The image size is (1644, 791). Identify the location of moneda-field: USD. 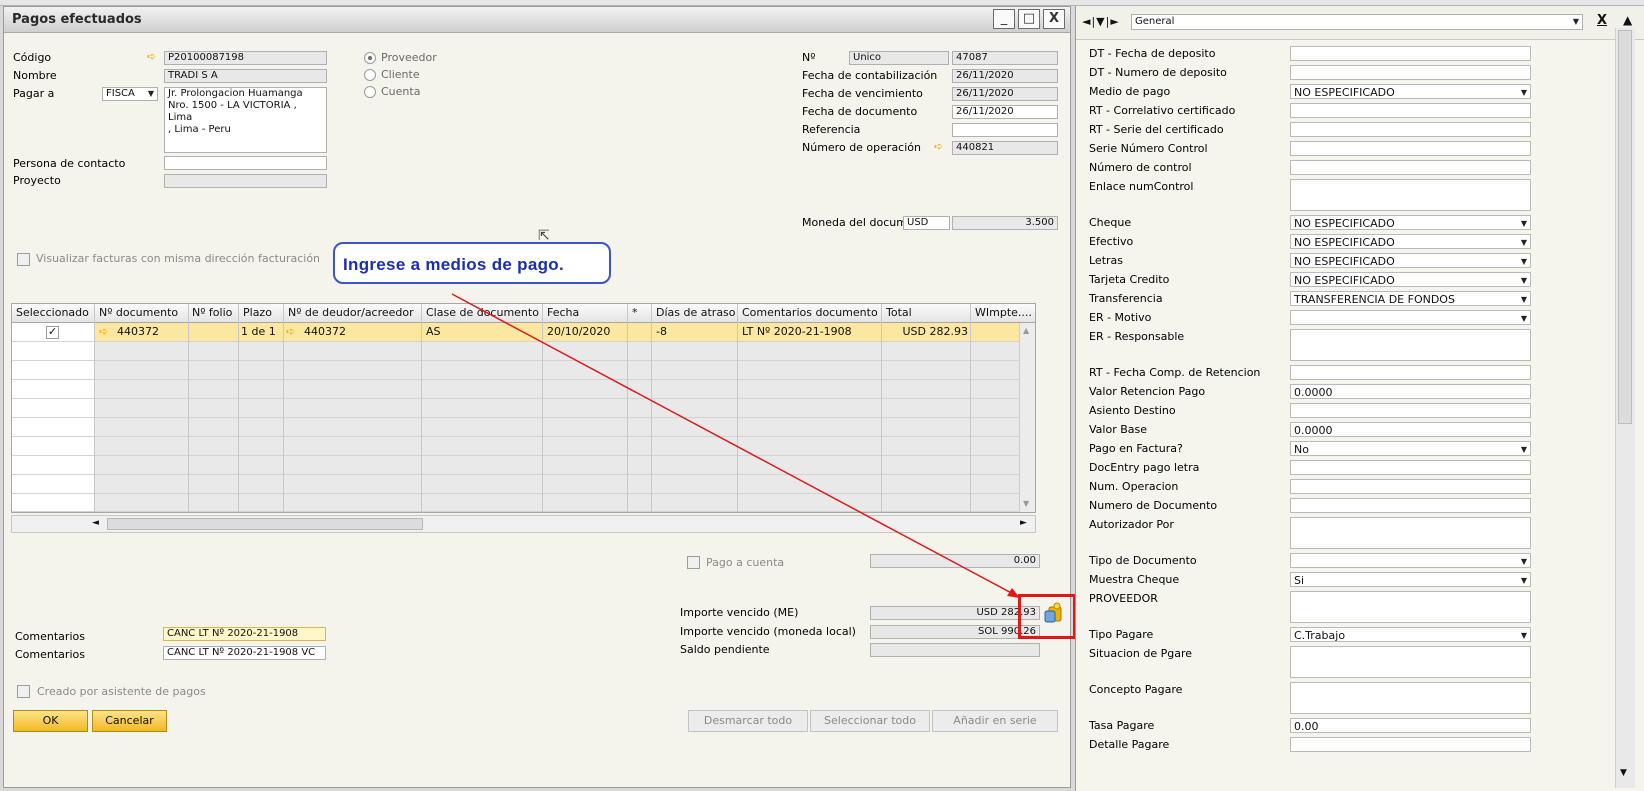
(926, 223).